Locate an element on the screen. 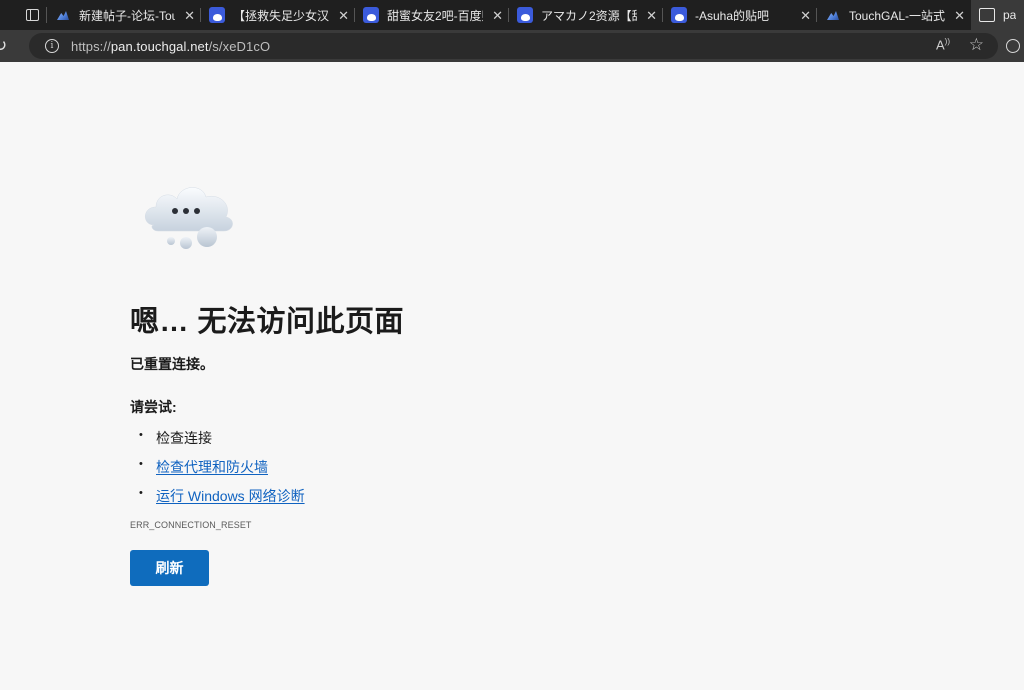 The height and width of the screenshot is (690, 1024). tab-7-active: pa is located at coordinates (997, 15).